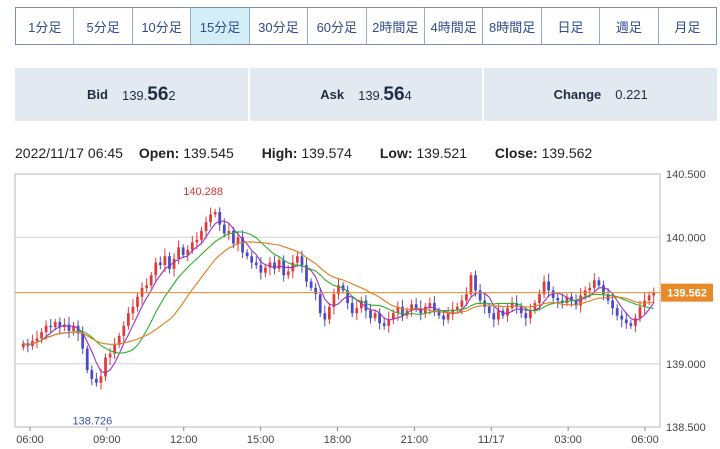  Describe the element at coordinates (686, 175) in the screenshot. I see `y-tick-label: 140.500` at that location.